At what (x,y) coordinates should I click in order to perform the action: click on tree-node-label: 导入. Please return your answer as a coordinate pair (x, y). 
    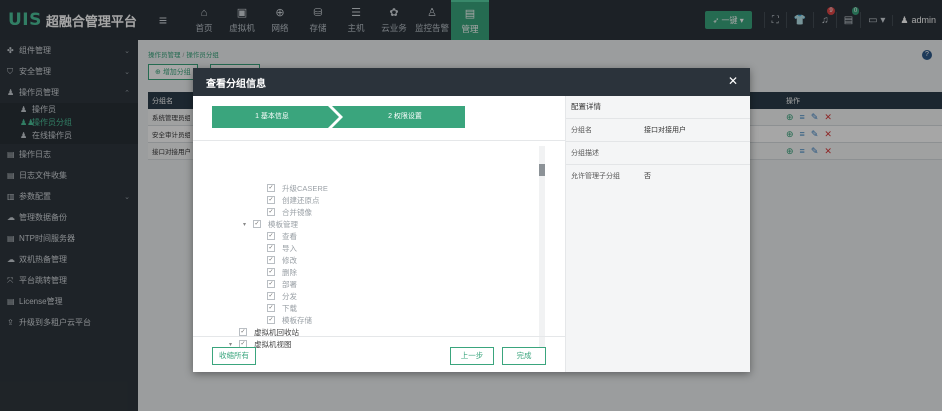
    Looking at the image, I should click on (289, 248).